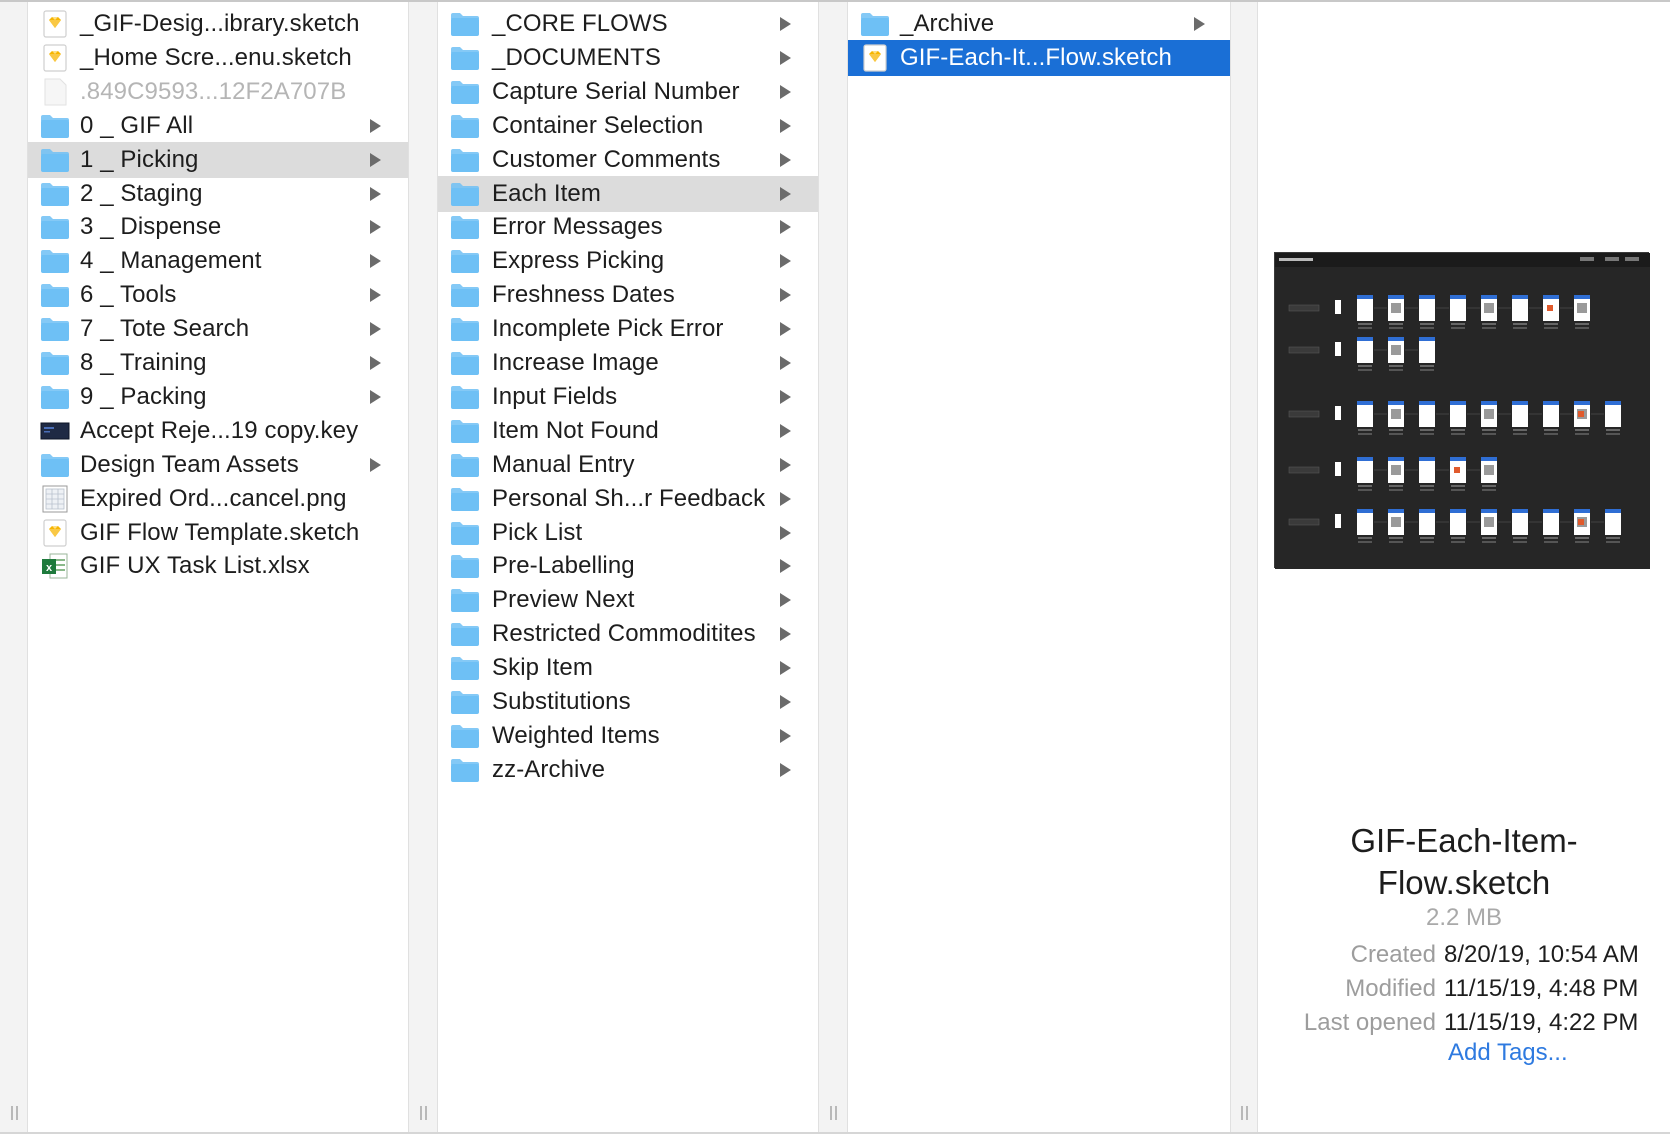  I want to click on list-item: Skip Item, so click(628, 668).